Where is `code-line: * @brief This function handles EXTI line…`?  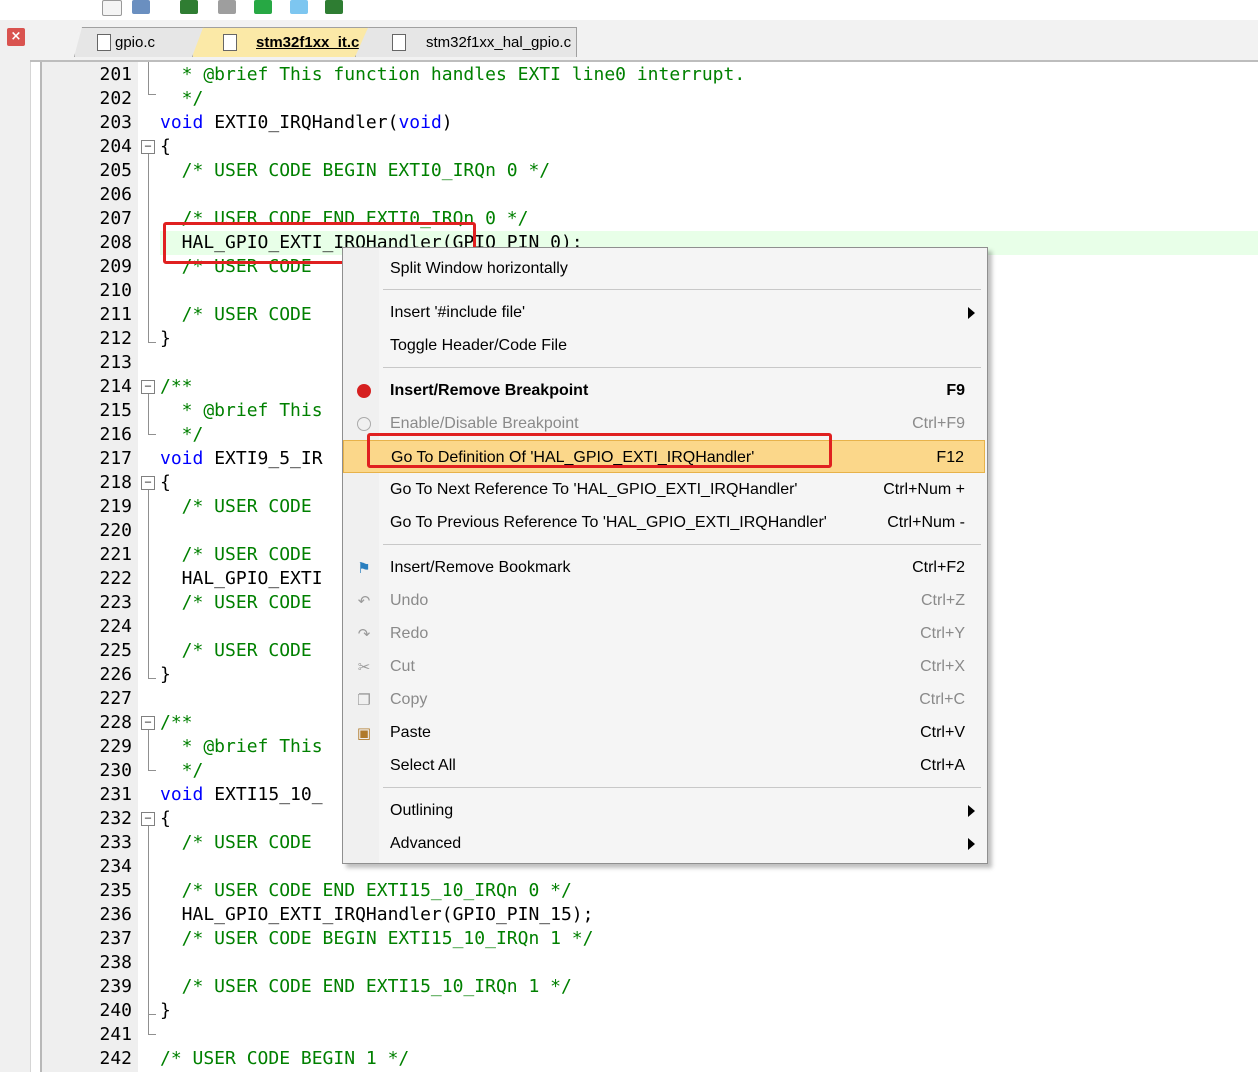 code-line: * @brief This function handles EXTI line… is located at coordinates (453, 75).